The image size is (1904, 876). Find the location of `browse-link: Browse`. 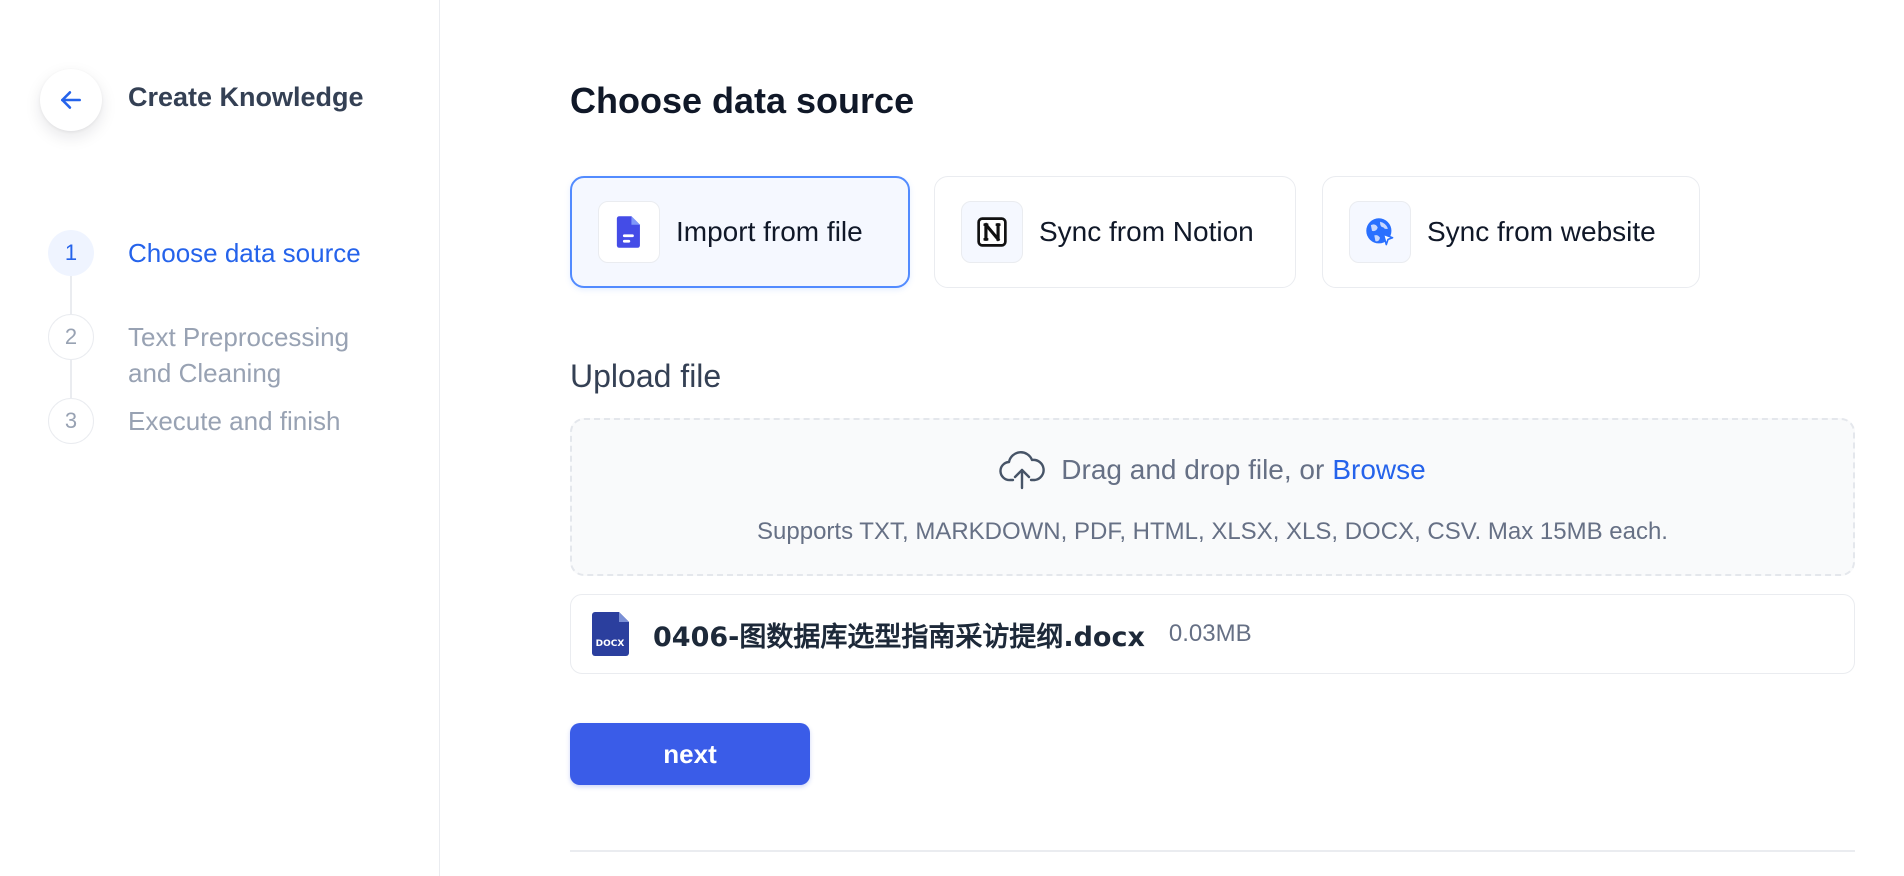

browse-link: Browse is located at coordinates (1378, 470).